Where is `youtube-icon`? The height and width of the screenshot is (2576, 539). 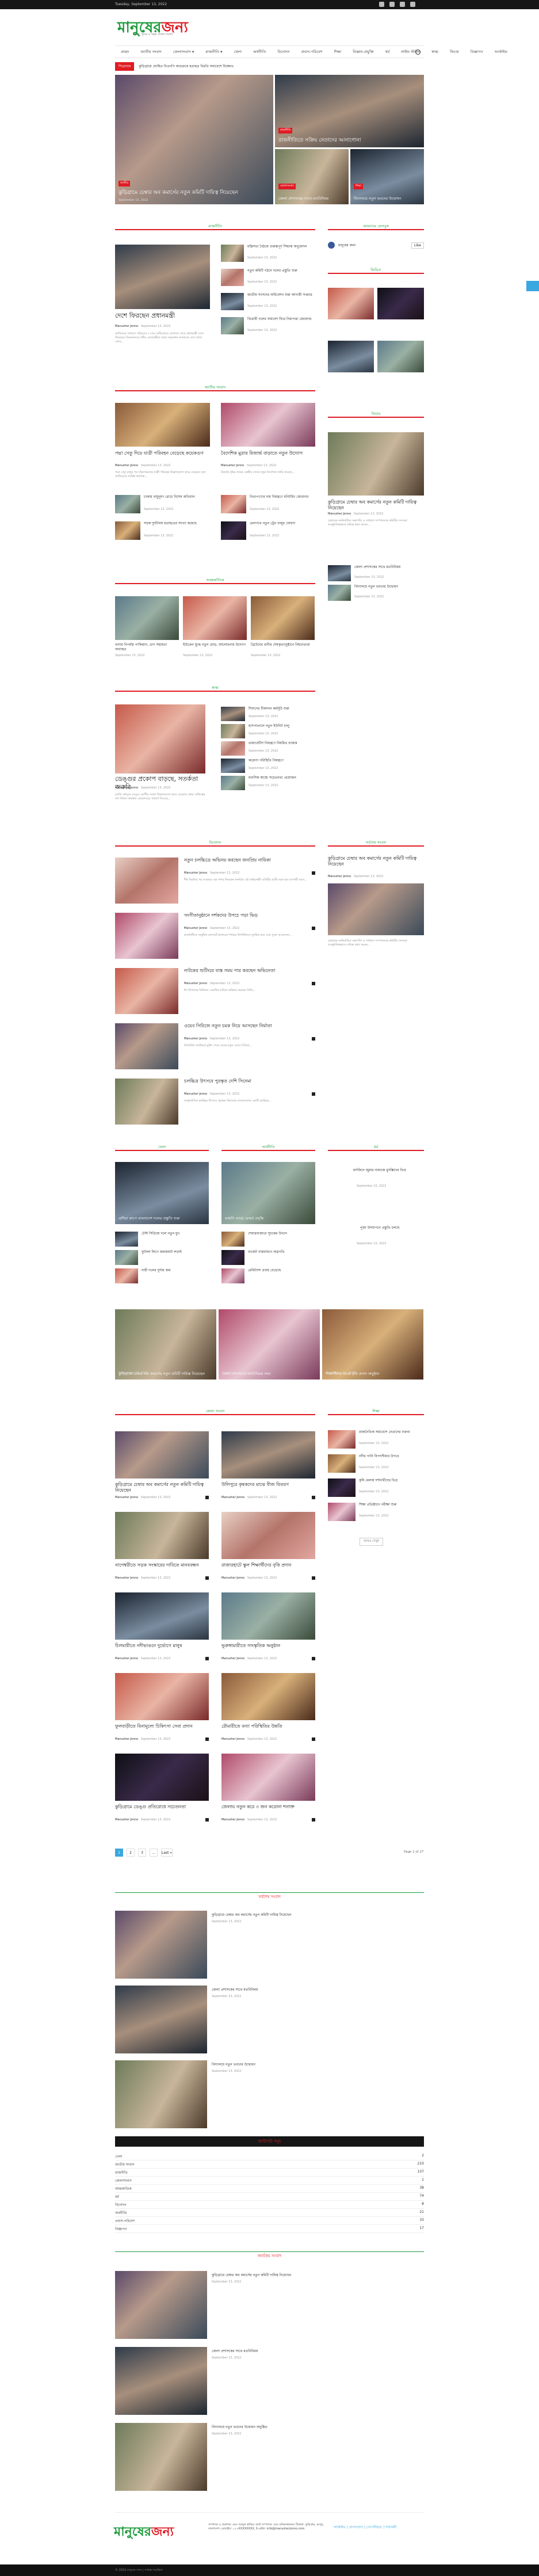
youtube-icon is located at coordinates (402, 4).